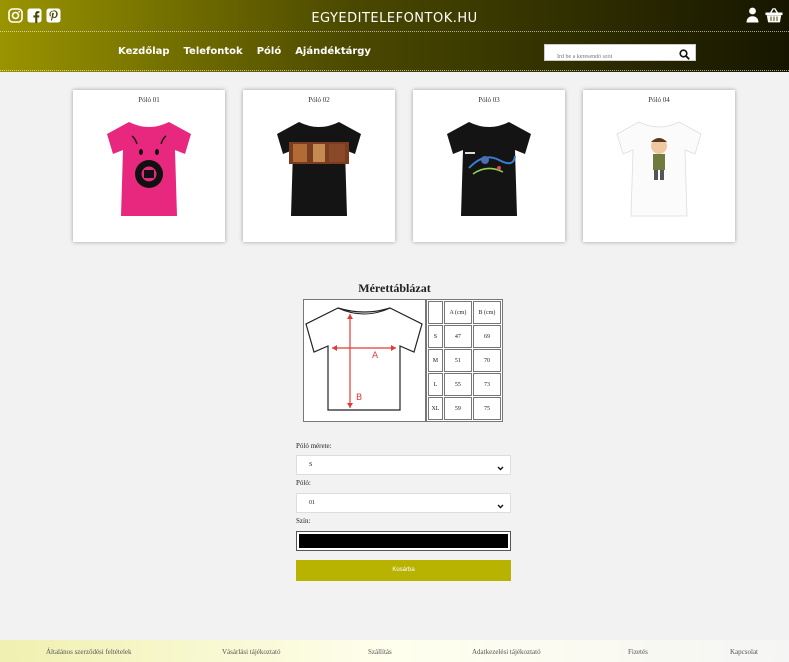 This screenshot has width=789, height=662. I want to click on table-header-row: A (cm) B (cm), so click(464, 312).